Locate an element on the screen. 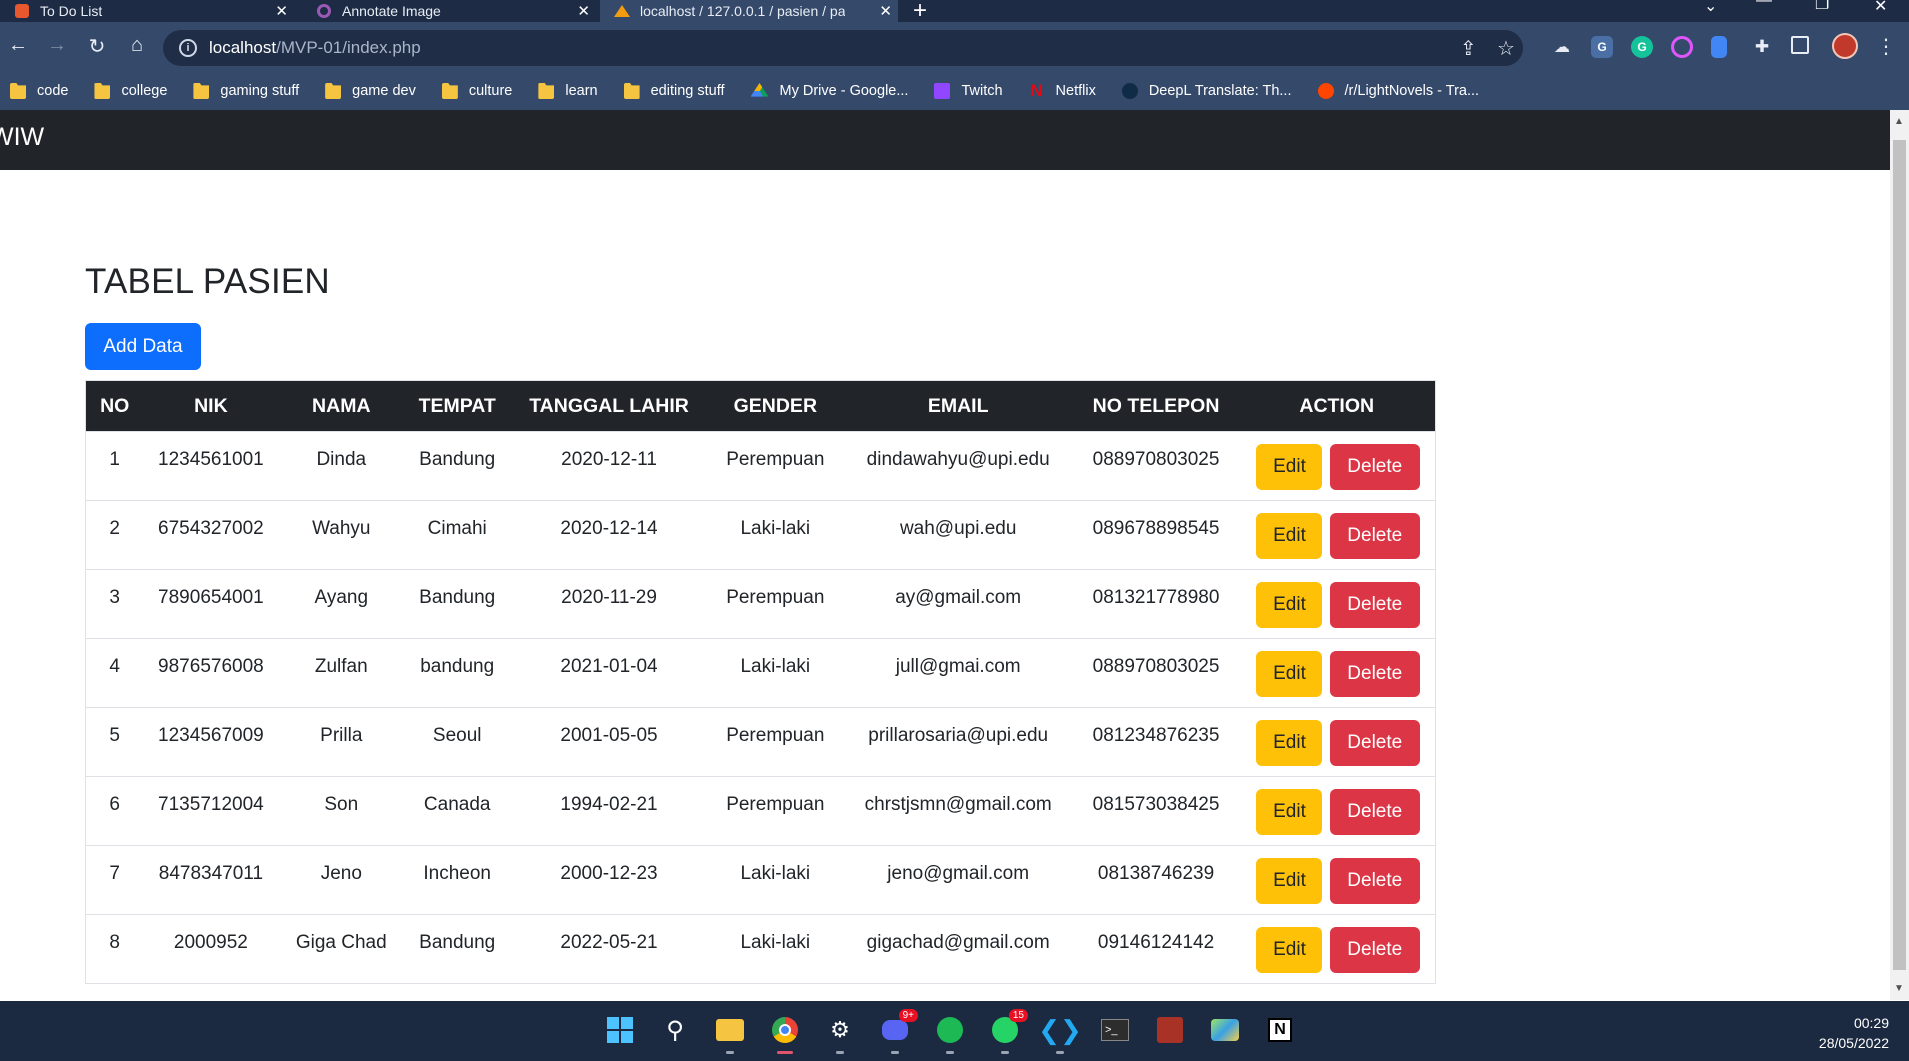 This screenshot has height=1061, width=1909. scrollbar-thumb is located at coordinates (1899, 555).